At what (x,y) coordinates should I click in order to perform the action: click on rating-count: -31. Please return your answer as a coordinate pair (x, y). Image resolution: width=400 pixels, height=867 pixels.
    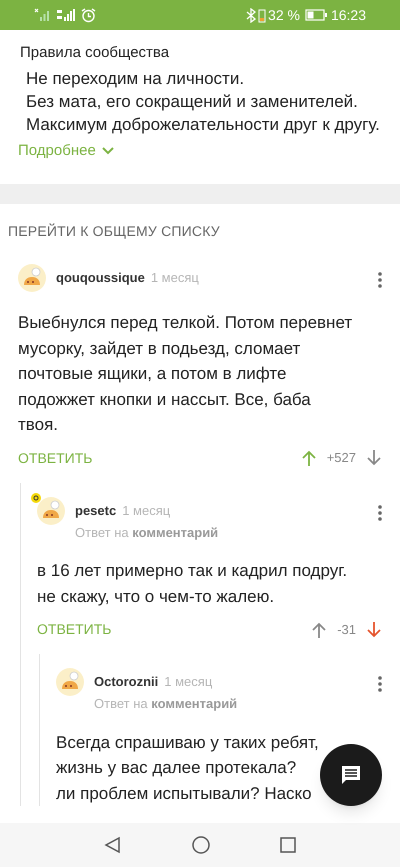
    Looking at the image, I should click on (346, 629).